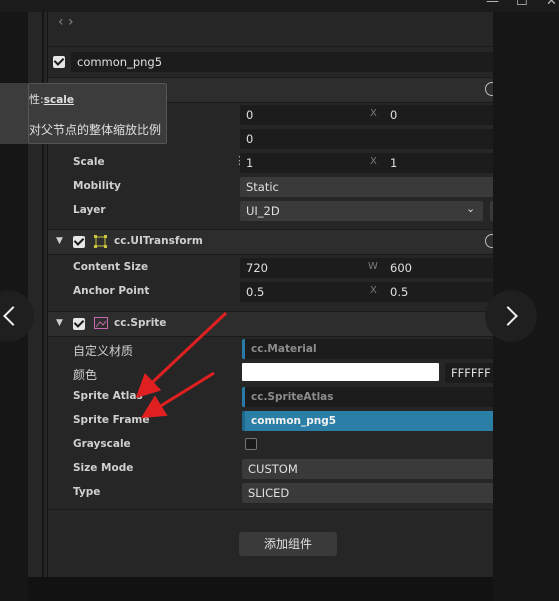  What do you see at coordinates (508, 316) in the screenshot?
I see `chevron-right-icon` at bounding box center [508, 316].